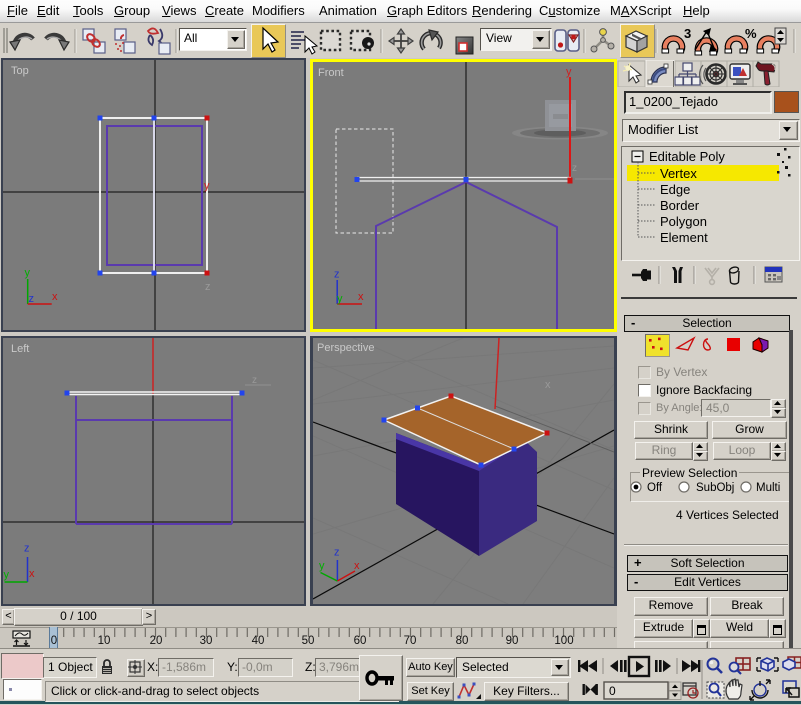  I want to click on svg-text: Top, so click(20, 71).